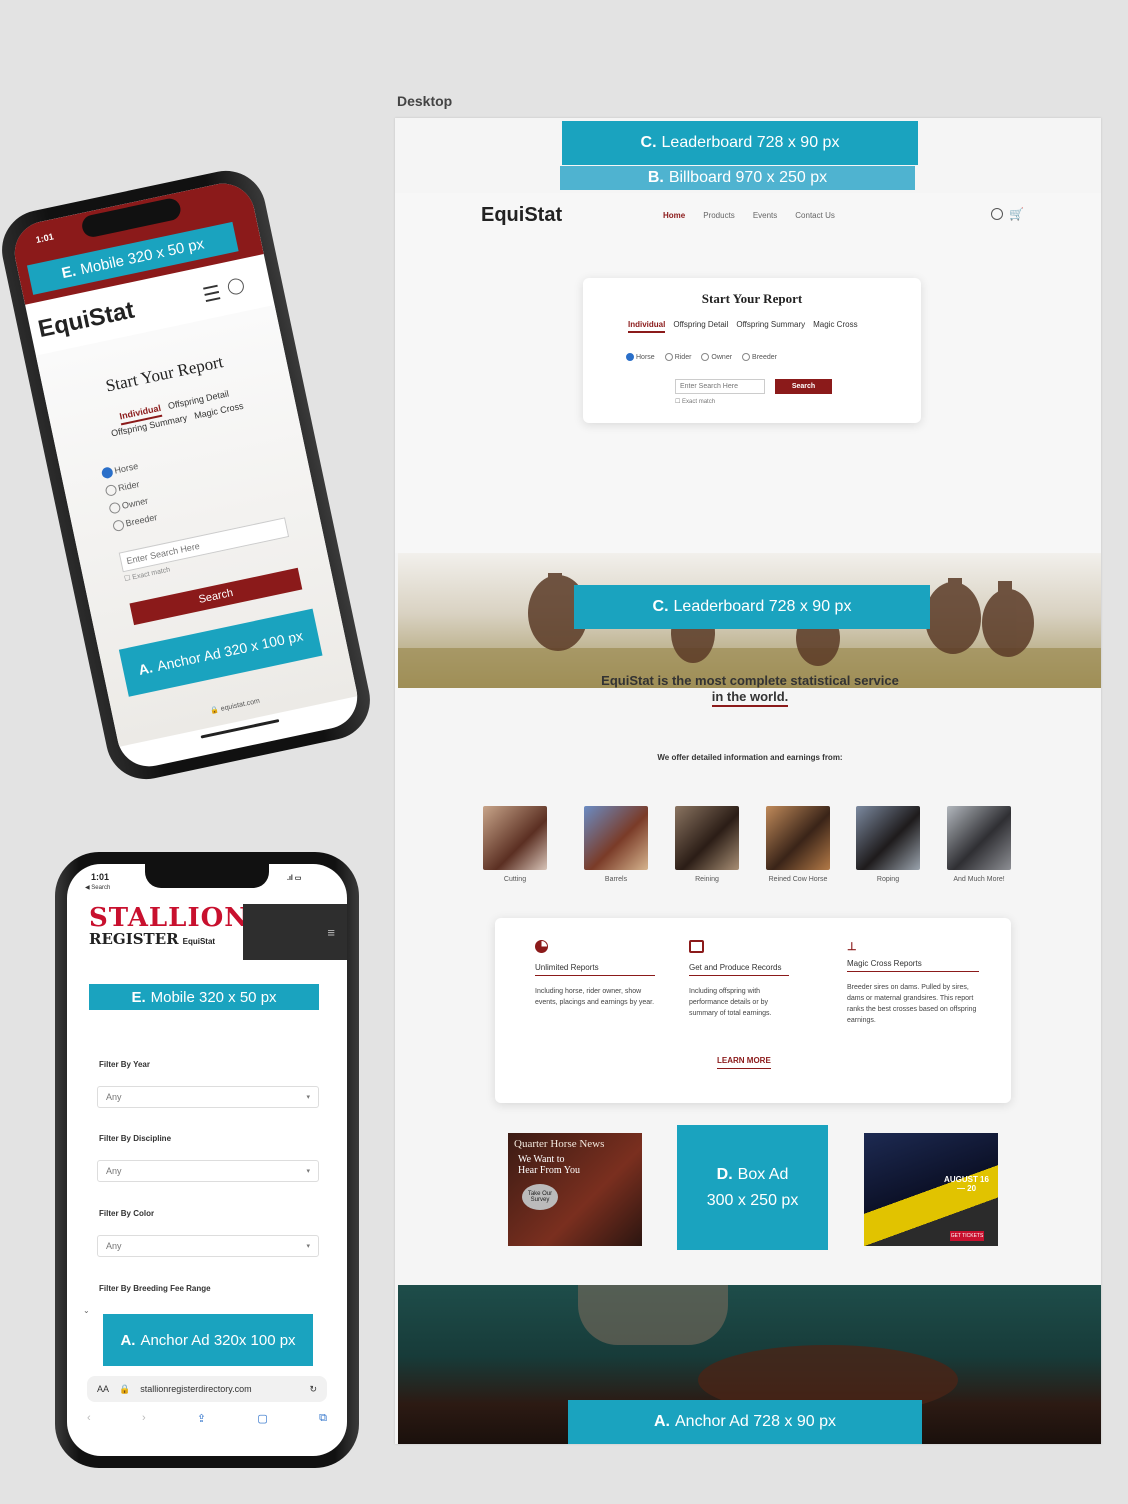  I want to click on forward-arrow-icon: ›, so click(144, 1418).